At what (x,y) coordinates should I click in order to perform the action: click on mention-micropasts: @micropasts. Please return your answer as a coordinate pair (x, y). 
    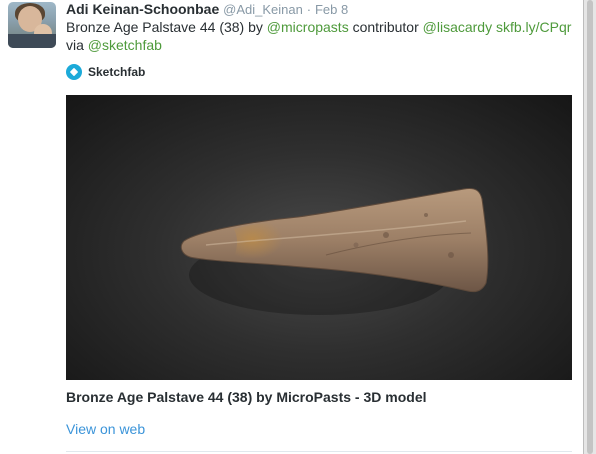
    Looking at the image, I should click on (308, 27).